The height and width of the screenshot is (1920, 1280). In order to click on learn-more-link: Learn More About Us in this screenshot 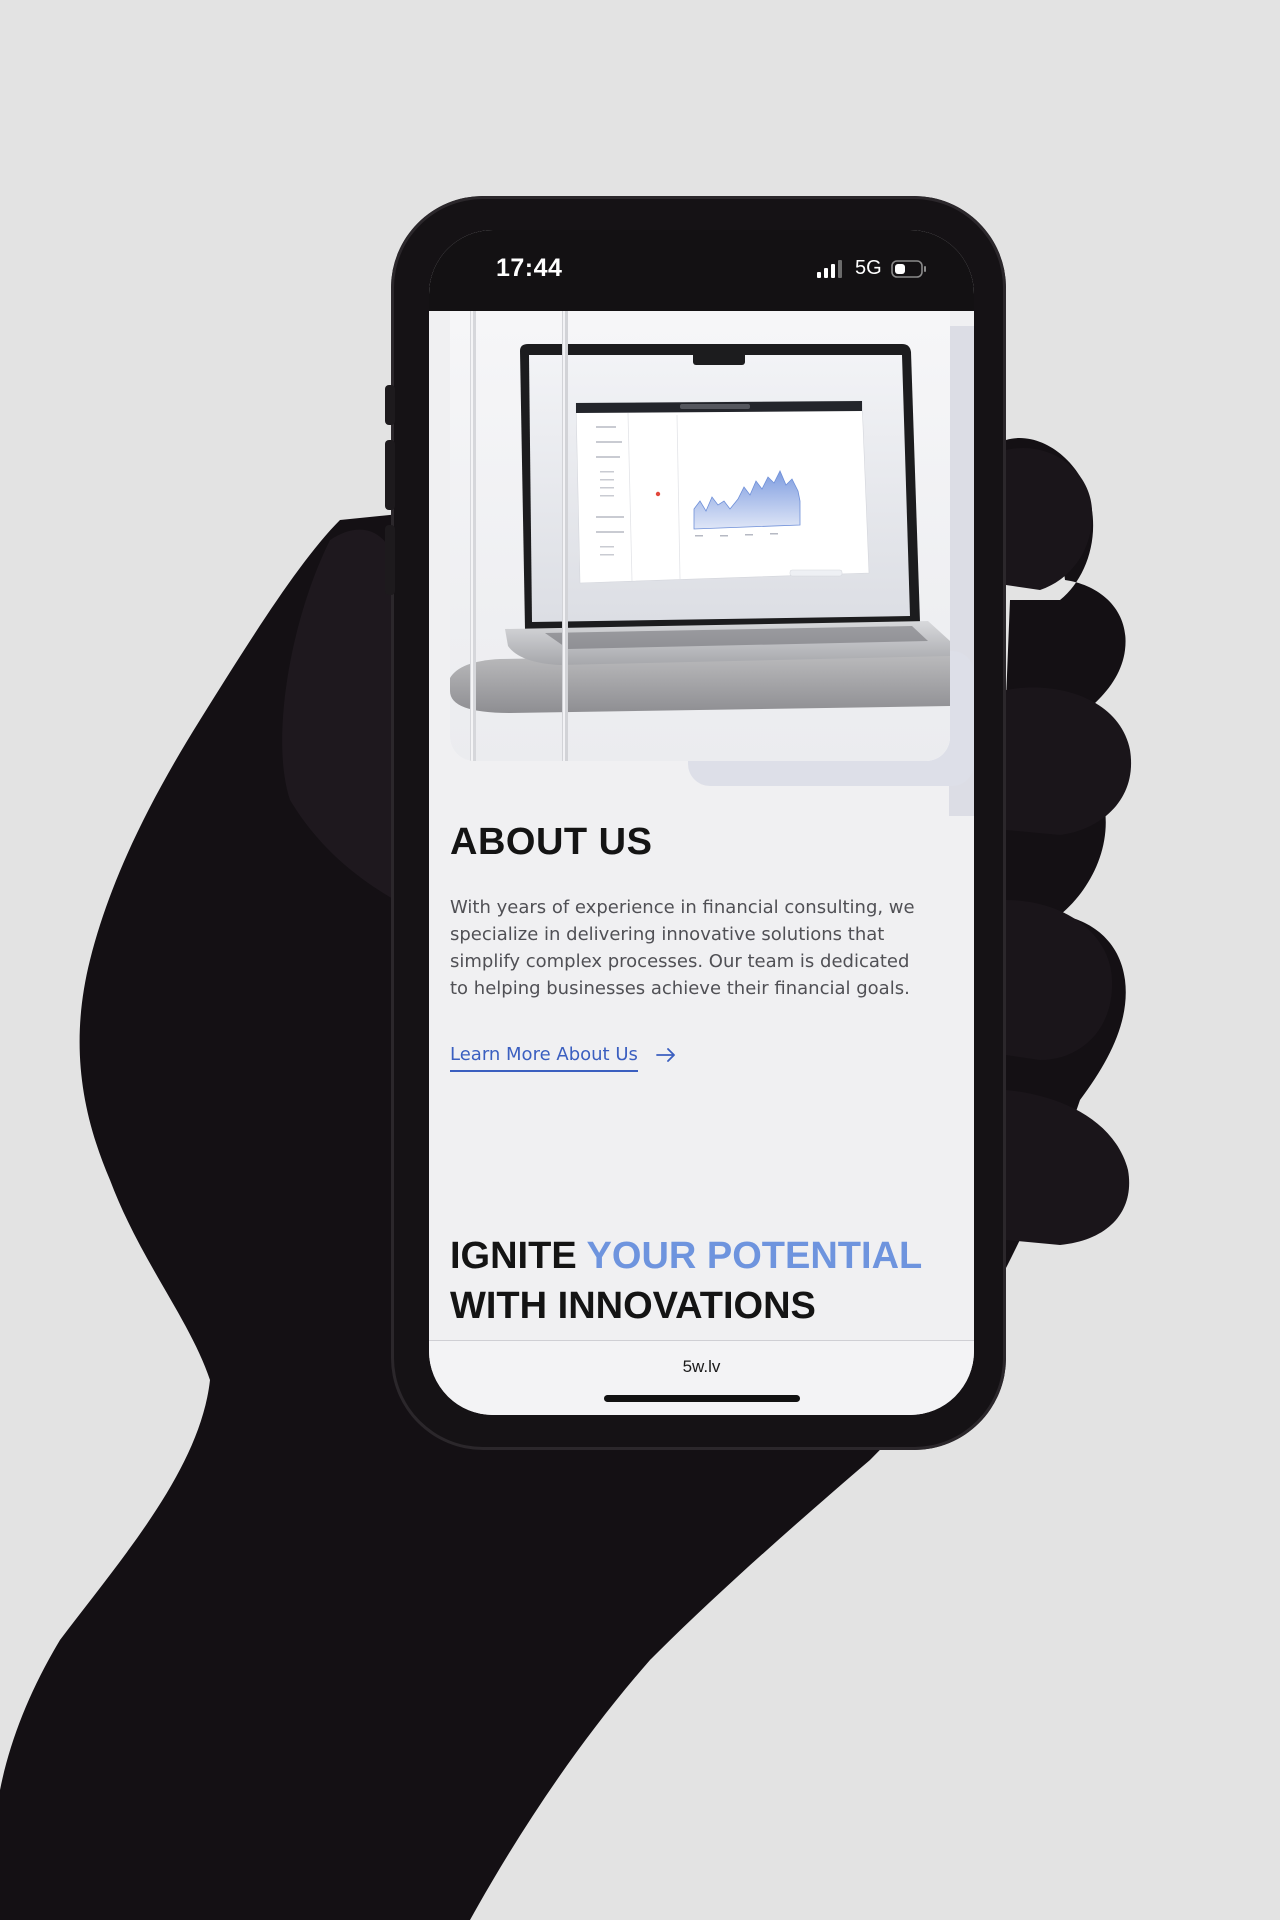, I will do `click(563, 1058)`.